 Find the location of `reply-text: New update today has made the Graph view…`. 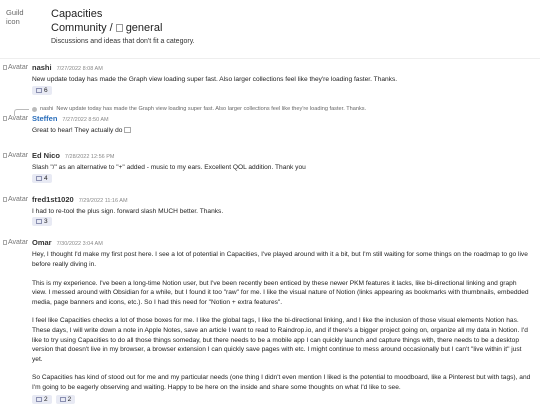

reply-text: New update today has made the Graph view… is located at coordinates (211, 109).